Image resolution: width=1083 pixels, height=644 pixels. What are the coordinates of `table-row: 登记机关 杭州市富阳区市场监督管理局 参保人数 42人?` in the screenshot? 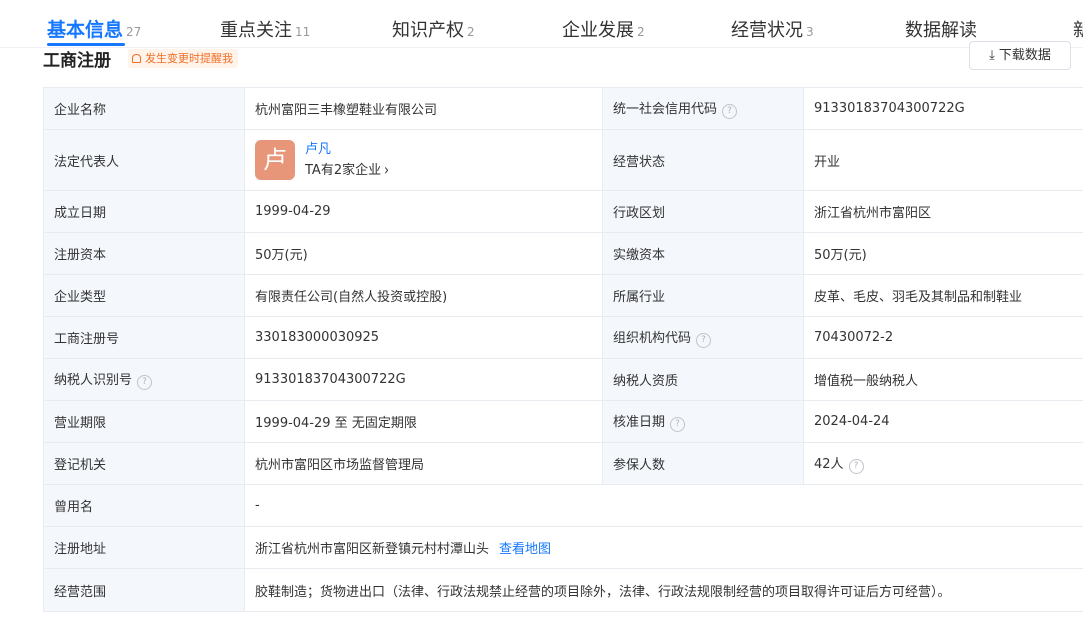 It's located at (563, 463).